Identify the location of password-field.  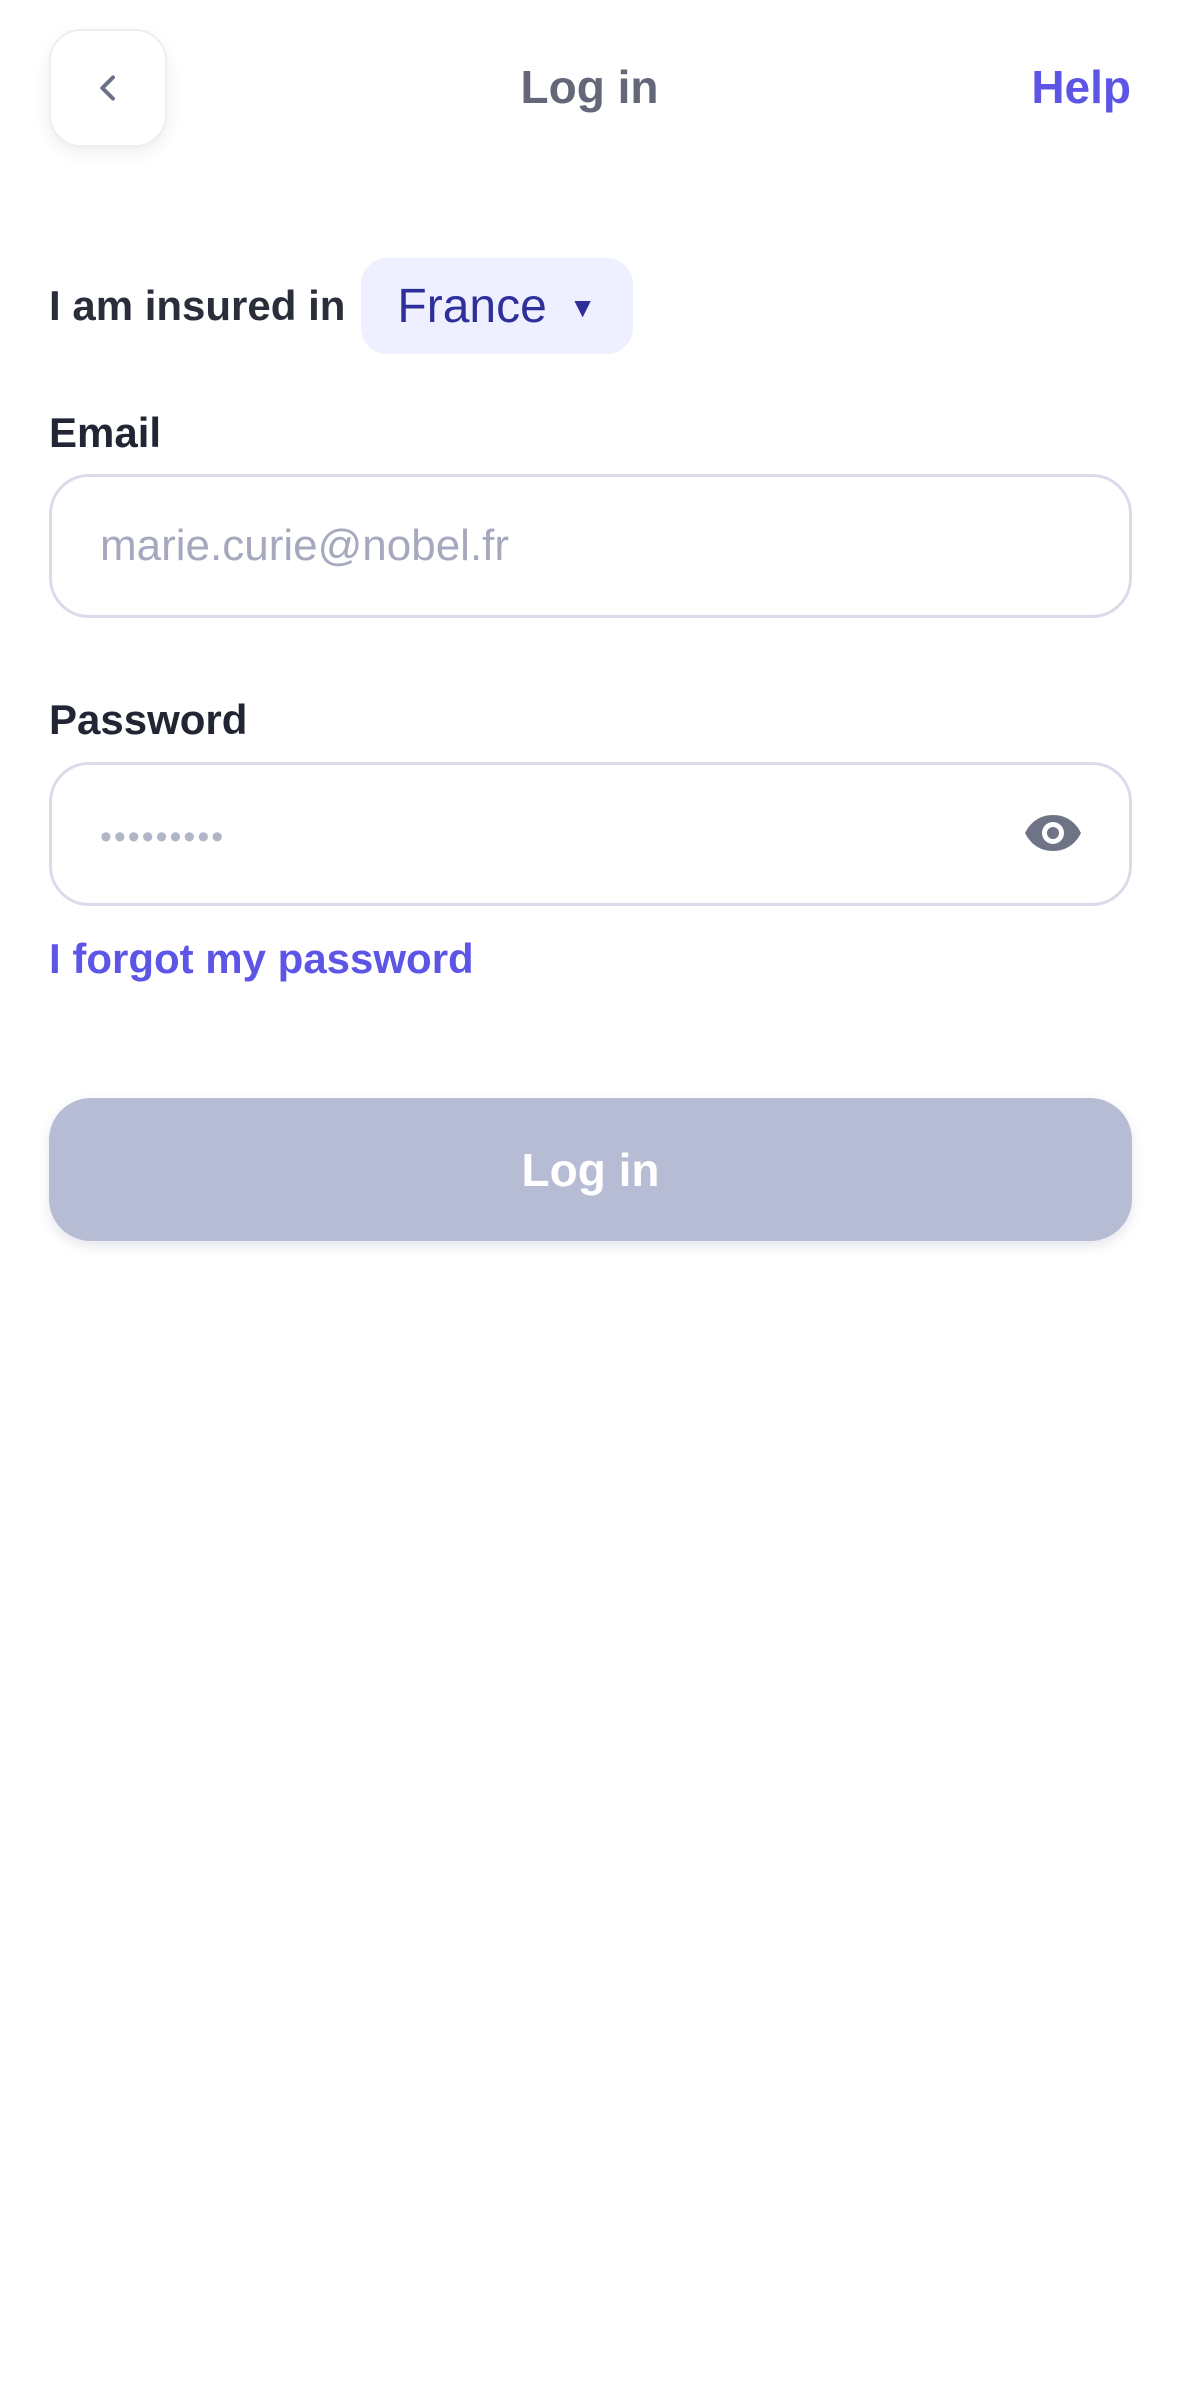
(580, 834).